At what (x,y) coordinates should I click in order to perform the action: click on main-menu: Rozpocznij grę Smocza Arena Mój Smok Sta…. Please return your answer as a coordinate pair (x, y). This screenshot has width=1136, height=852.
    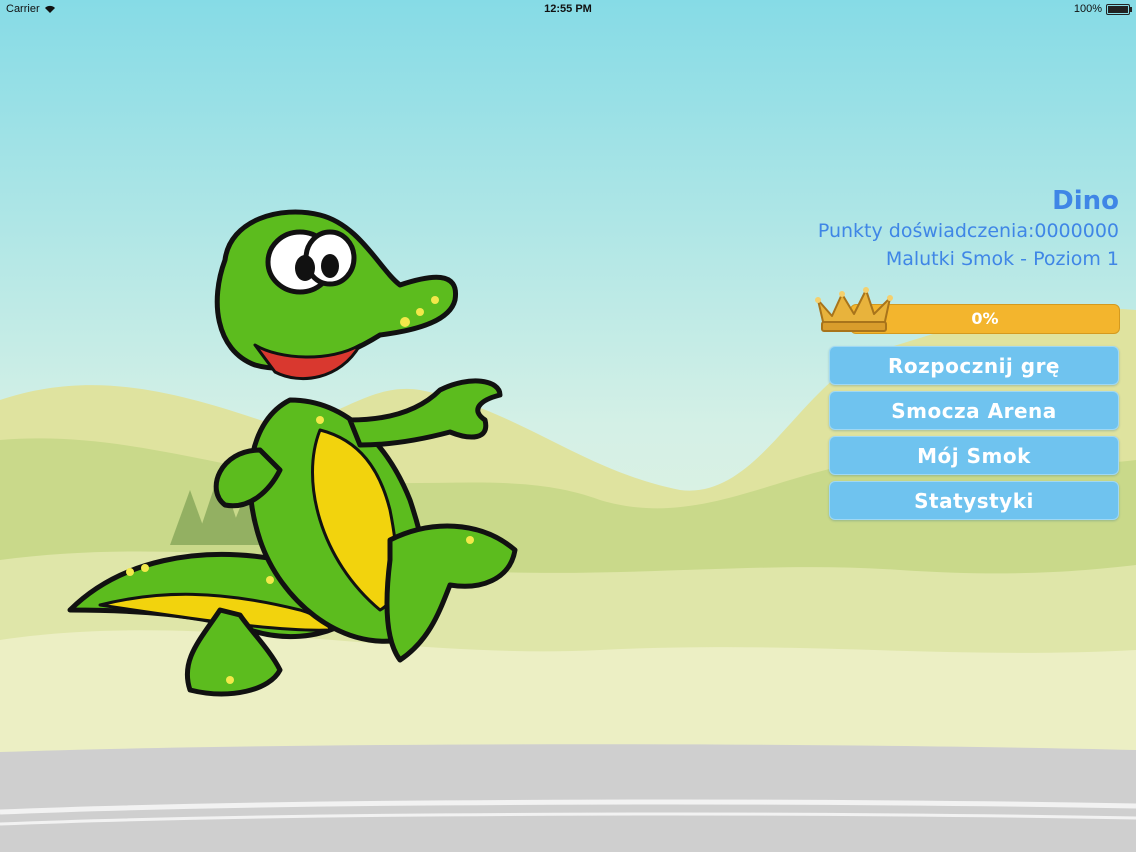
    Looking at the image, I should click on (974, 436).